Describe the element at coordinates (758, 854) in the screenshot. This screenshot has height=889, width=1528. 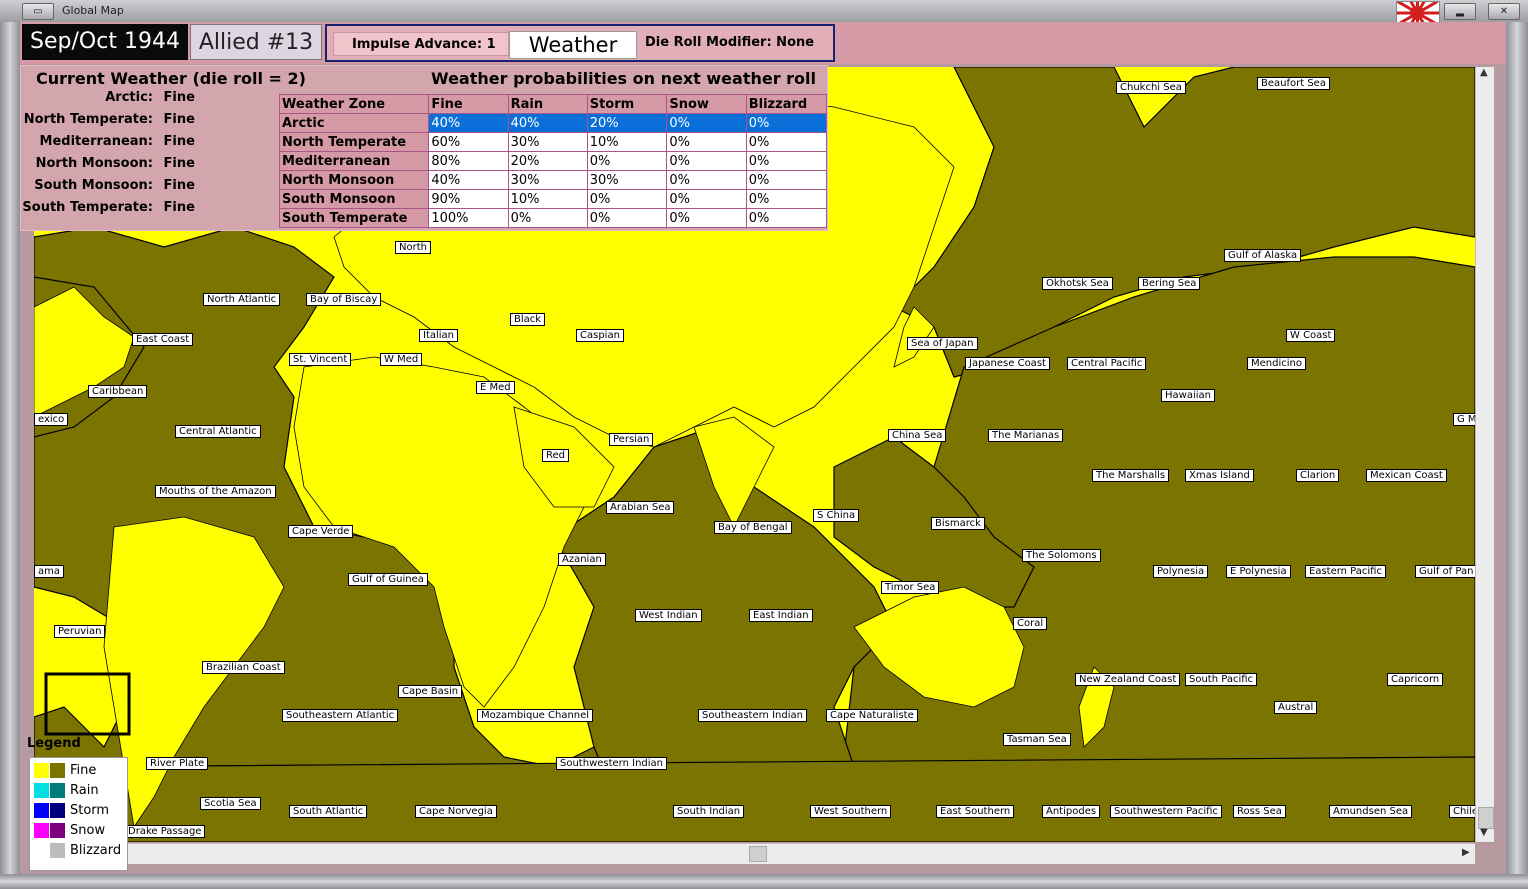
I see `horizontal-scroll-thumb` at that location.